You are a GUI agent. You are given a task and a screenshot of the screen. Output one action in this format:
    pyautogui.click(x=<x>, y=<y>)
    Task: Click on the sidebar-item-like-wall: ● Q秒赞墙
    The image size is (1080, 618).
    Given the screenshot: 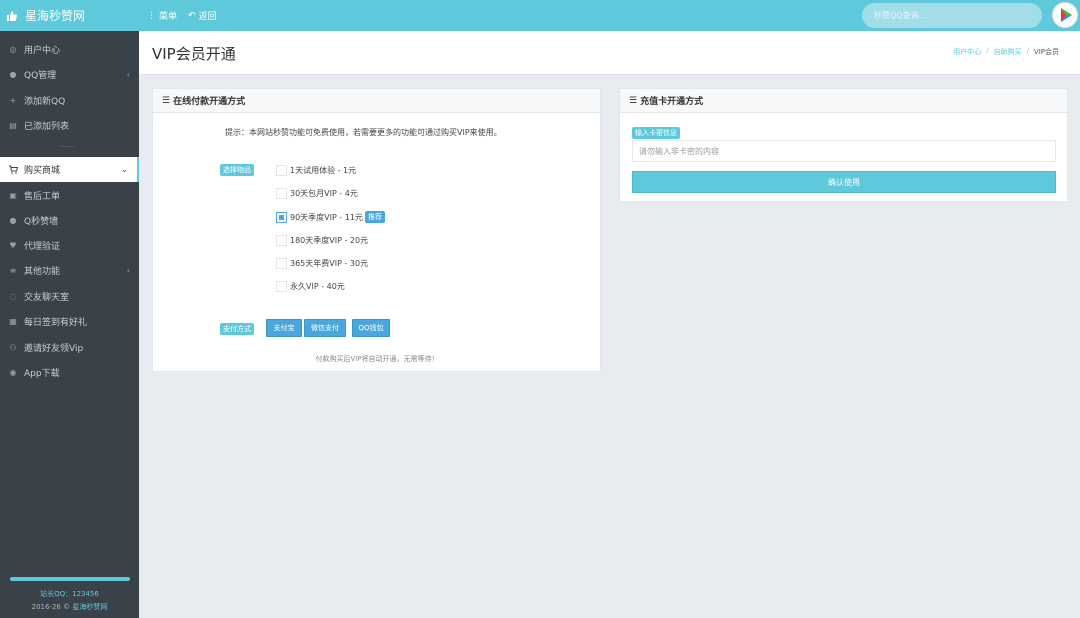 What is the action you would take?
    pyautogui.click(x=69, y=220)
    